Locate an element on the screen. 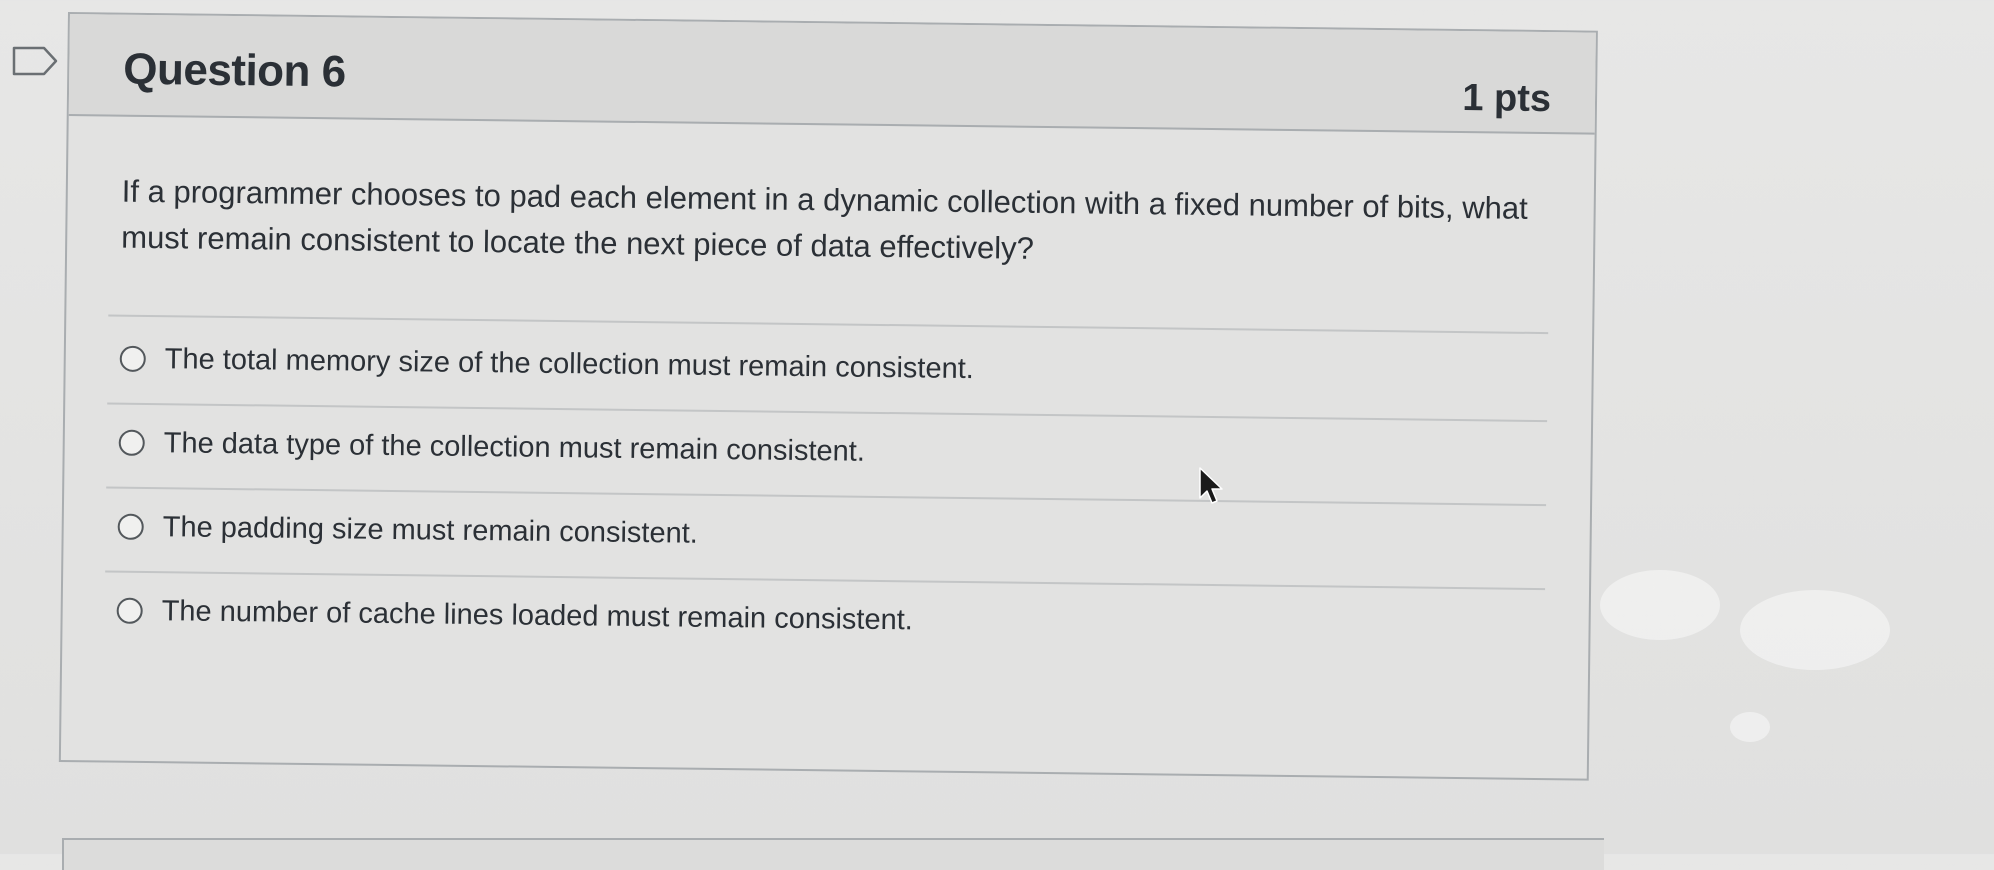 Image resolution: width=1994 pixels, height=870 pixels. question-points: 1 pts is located at coordinates (1507, 99).